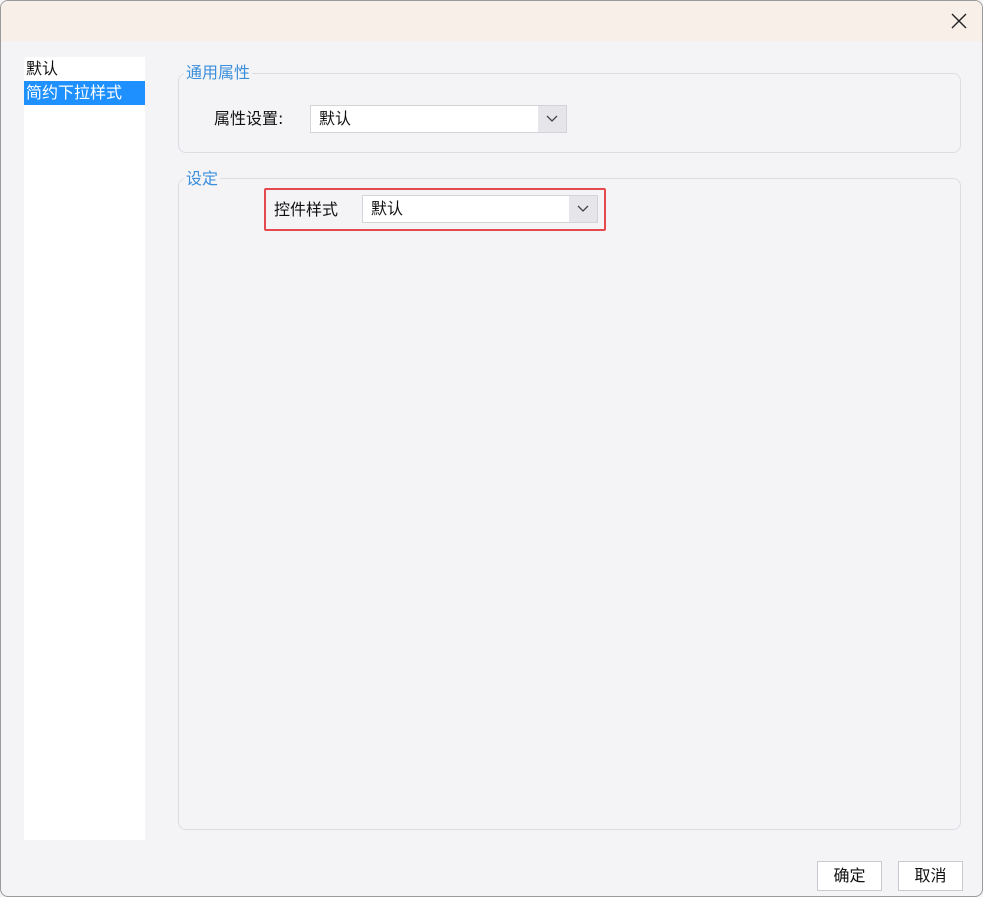 The width and height of the screenshot is (983, 897). What do you see at coordinates (569, 113) in the screenshot?
I see `general-properties-group` at bounding box center [569, 113].